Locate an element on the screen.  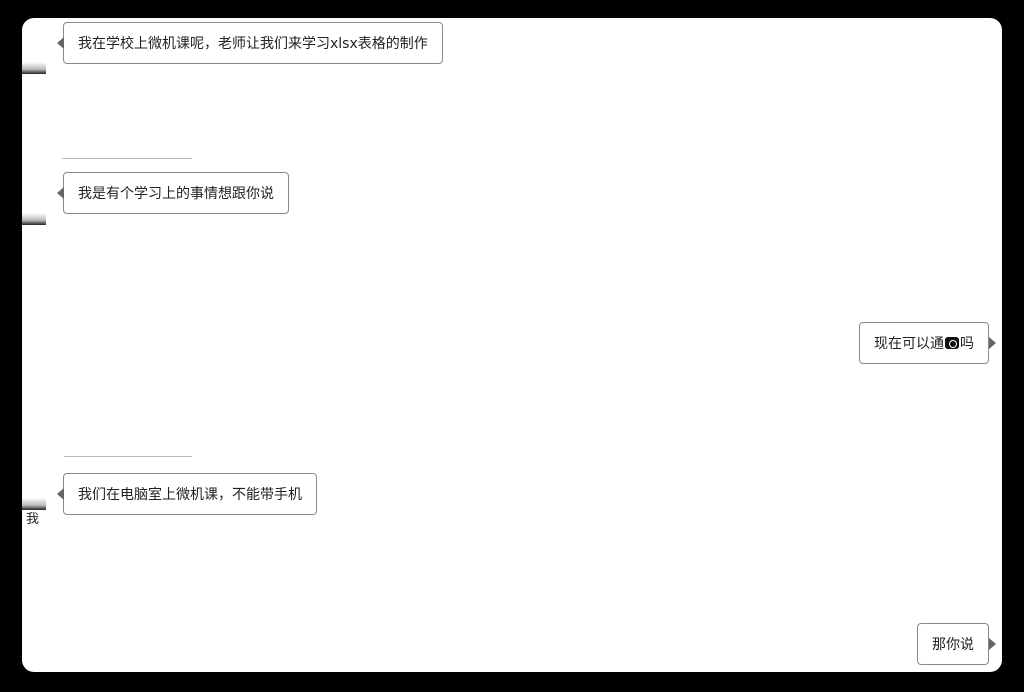
chat-bubble-incoming: 我在学校上微机课呢，老师让我们来学习xlsx表格的制作 is located at coordinates (250, 43).